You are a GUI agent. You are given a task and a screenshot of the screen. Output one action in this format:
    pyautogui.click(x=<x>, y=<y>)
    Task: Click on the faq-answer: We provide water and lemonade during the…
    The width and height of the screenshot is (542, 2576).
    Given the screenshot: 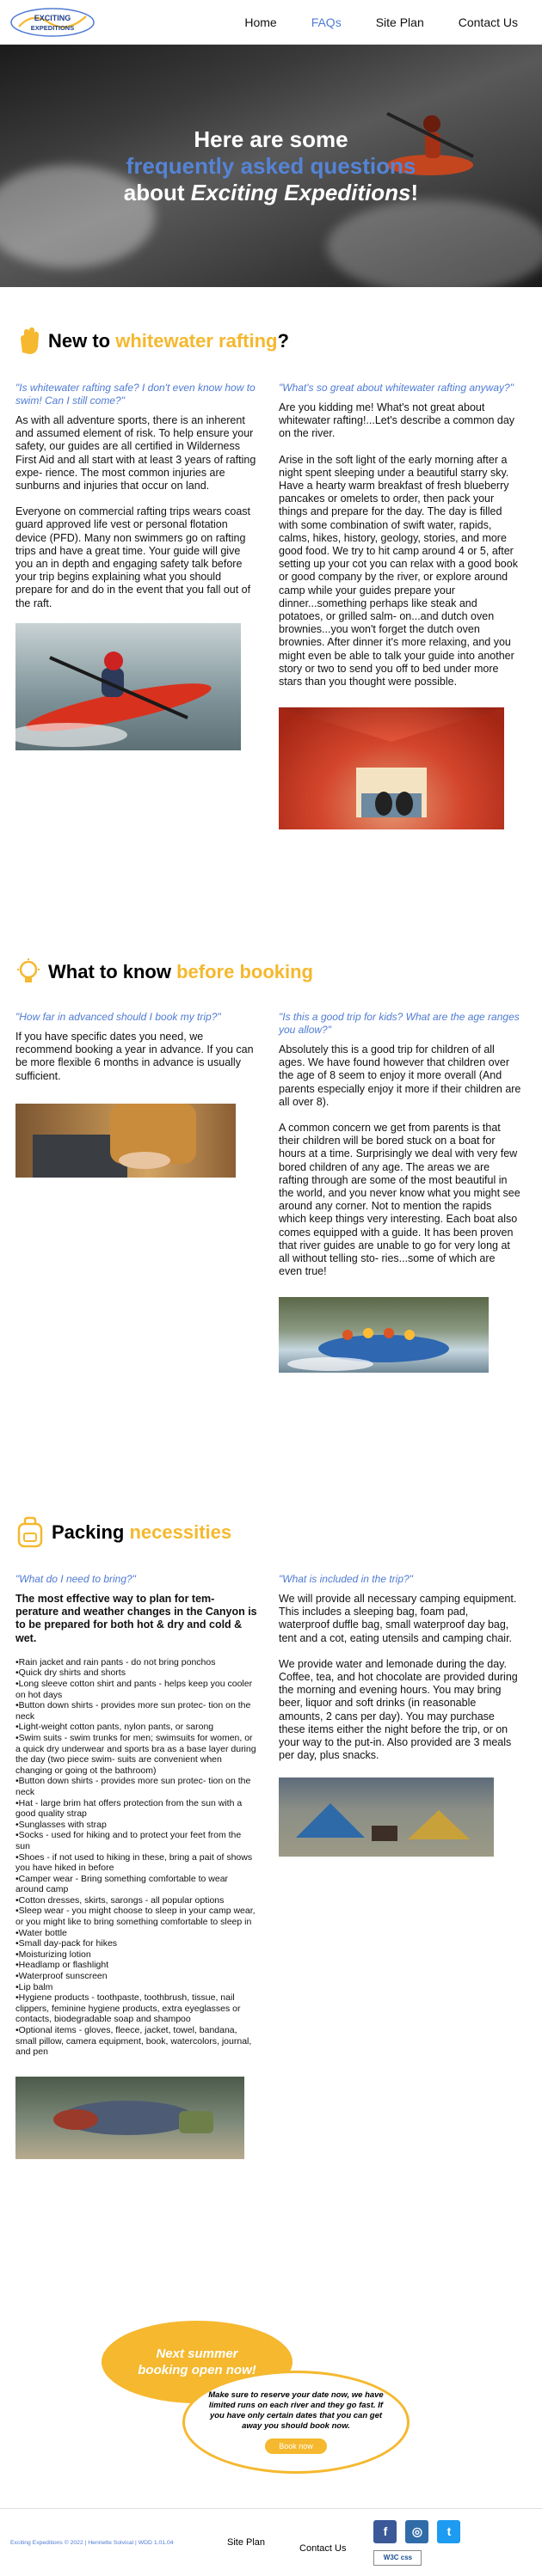 What is the action you would take?
    pyautogui.click(x=399, y=1709)
    